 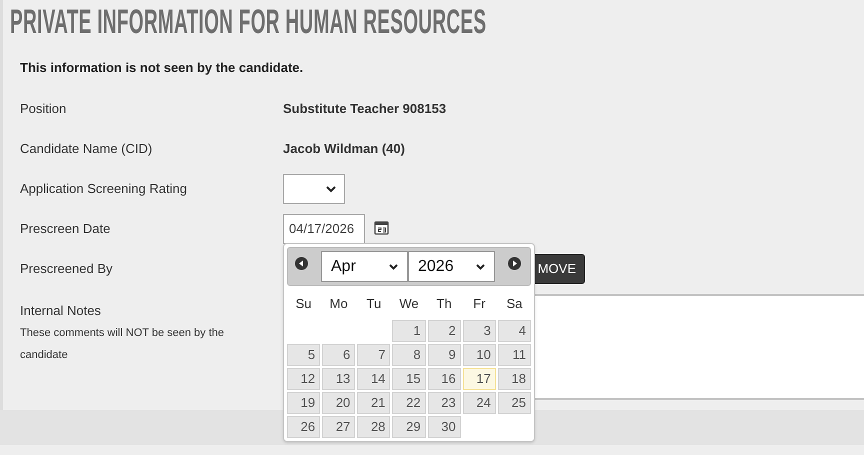 What do you see at coordinates (514, 263) in the screenshot?
I see `next-icon` at bounding box center [514, 263].